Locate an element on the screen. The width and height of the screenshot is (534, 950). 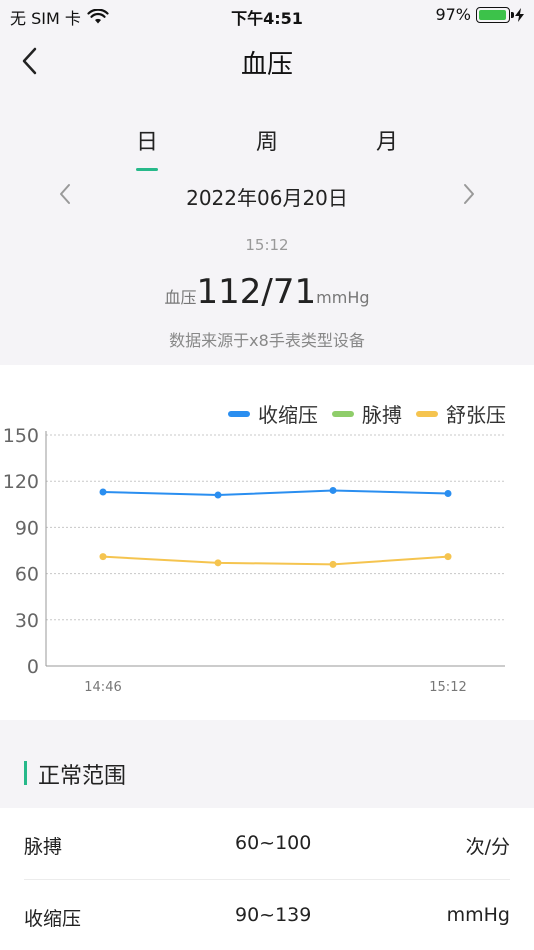
status-right: 97% is located at coordinates (479, 14).